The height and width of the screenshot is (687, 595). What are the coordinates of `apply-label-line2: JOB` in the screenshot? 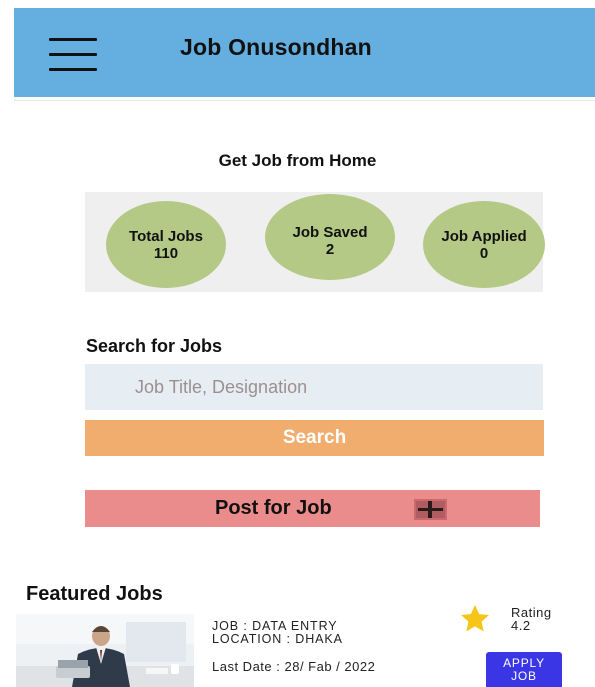 It's located at (524, 675).